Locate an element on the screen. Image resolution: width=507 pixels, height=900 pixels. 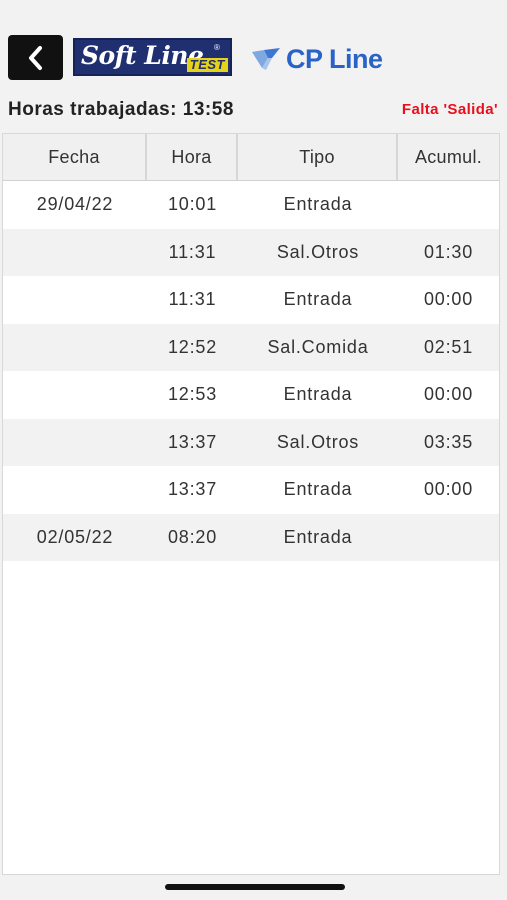
cell-fecha: 02/05/22 is located at coordinates (75, 536).